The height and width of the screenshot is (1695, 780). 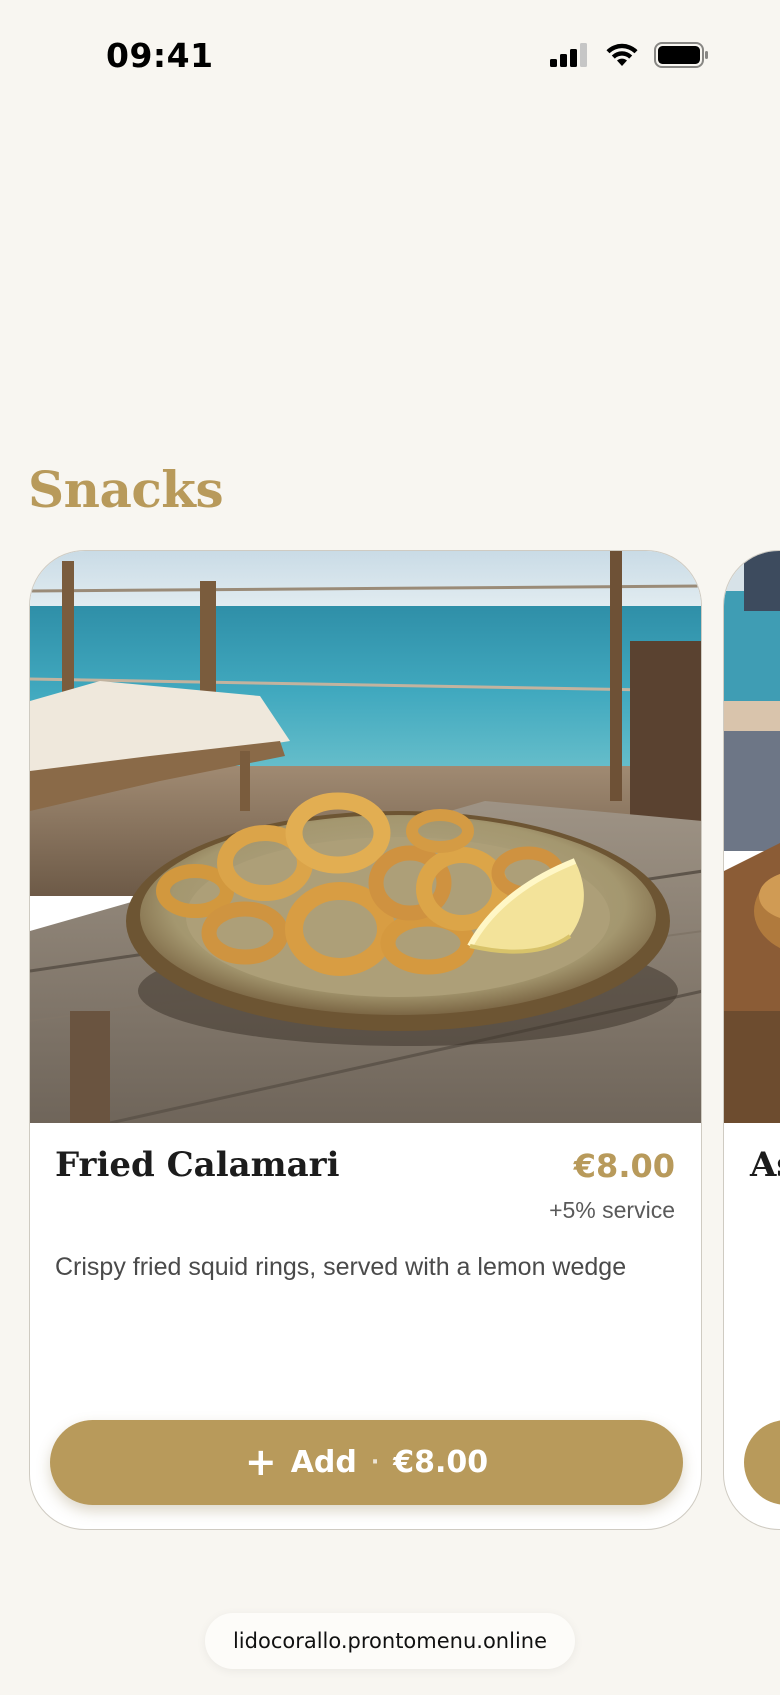 What do you see at coordinates (323, 1462) in the screenshot?
I see `add-button-label: Add` at bounding box center [323, 1462].